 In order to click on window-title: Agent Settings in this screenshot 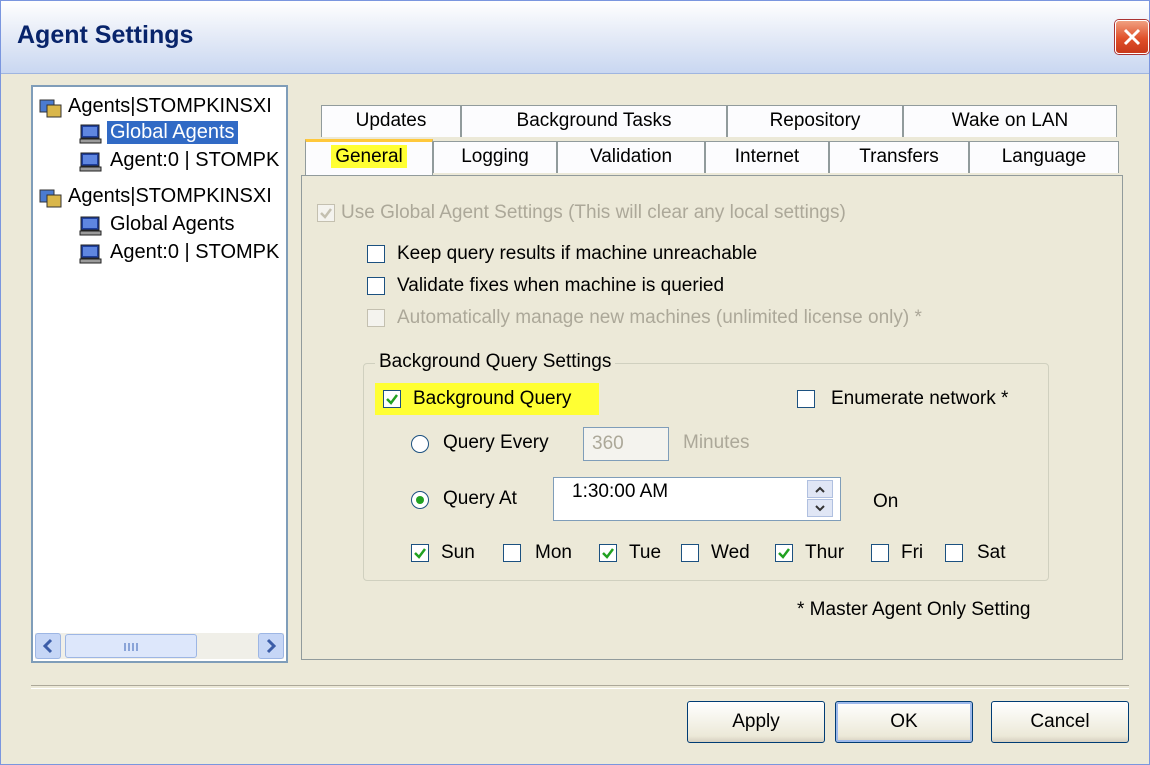, I will do `click(105, 35)`.